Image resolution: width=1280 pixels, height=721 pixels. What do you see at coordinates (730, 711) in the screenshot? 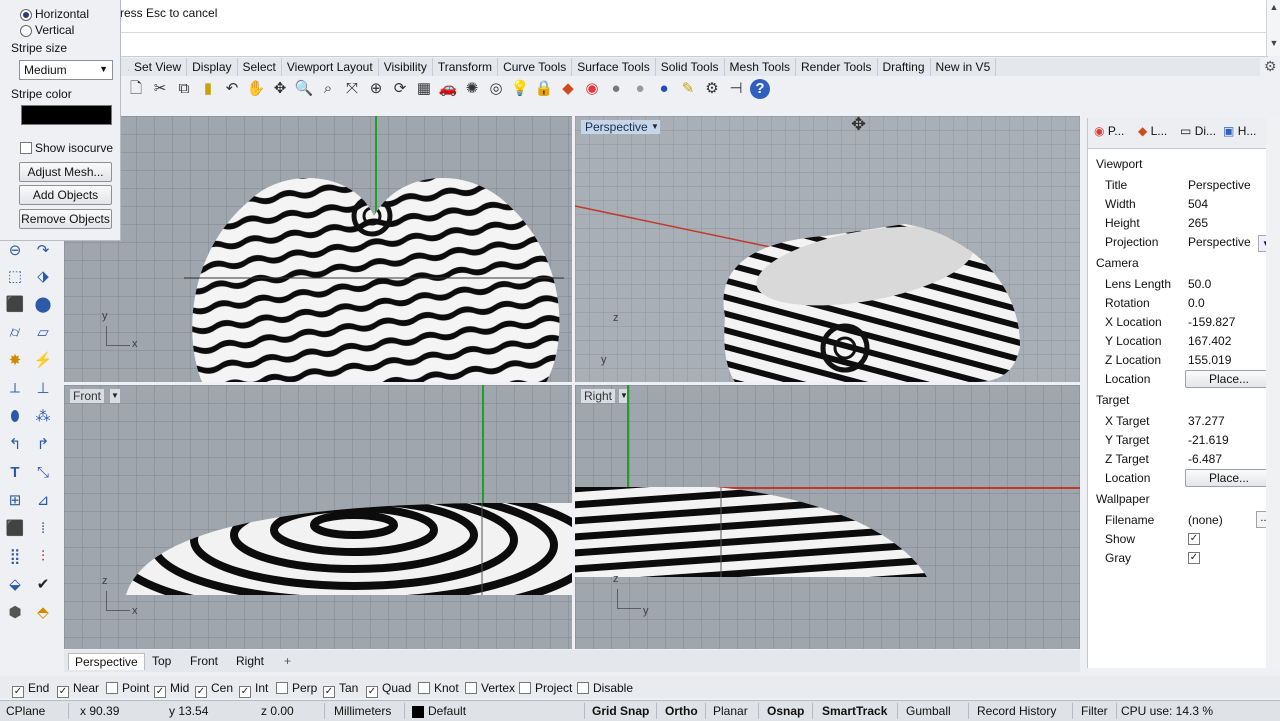
I see `planar-toggle: Planar` at bounding box center [730, 711].